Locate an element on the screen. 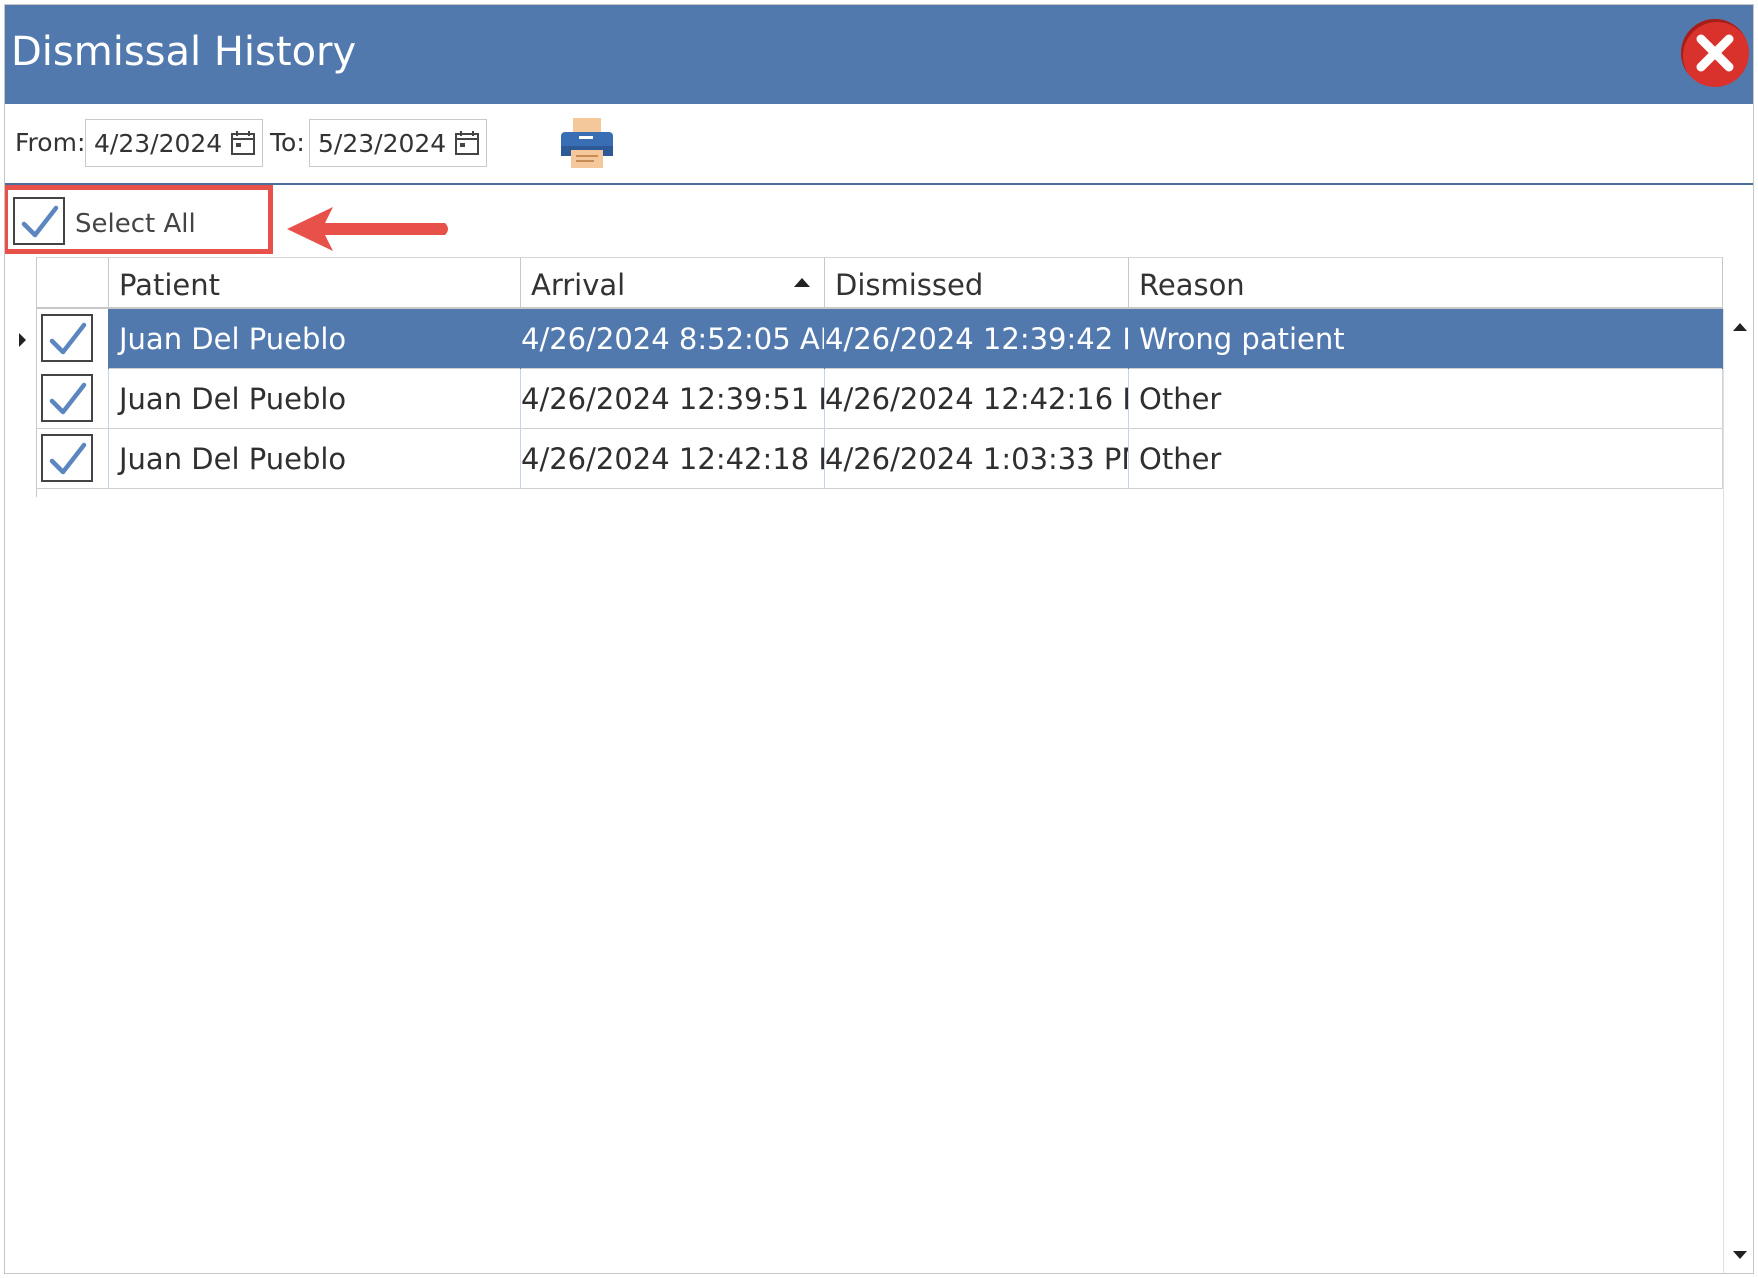 Image resolution: width=1758 pixels, height=1278 pixels. current-row-indicator-icon is located at coordinates (22, 340).